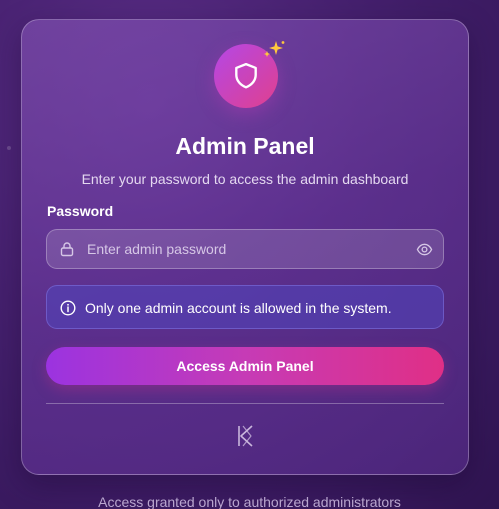 This screenshot has height=509, width=499. Describe the element at coordinates (245, 366) in the screenshot. I see `access-admin-button: Access Admin Panel` at that location.